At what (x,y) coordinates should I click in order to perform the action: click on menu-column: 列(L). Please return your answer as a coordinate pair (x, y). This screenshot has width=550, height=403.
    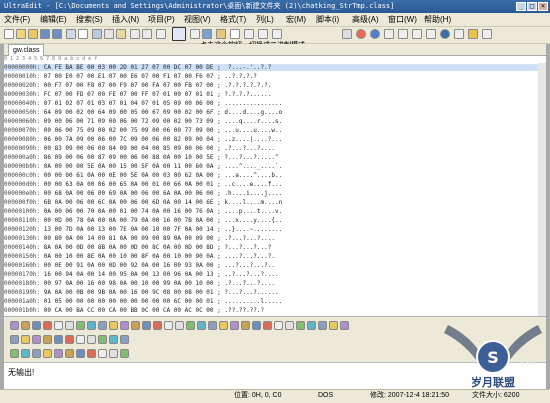
    Looking at the image, I should click on (265, 19).